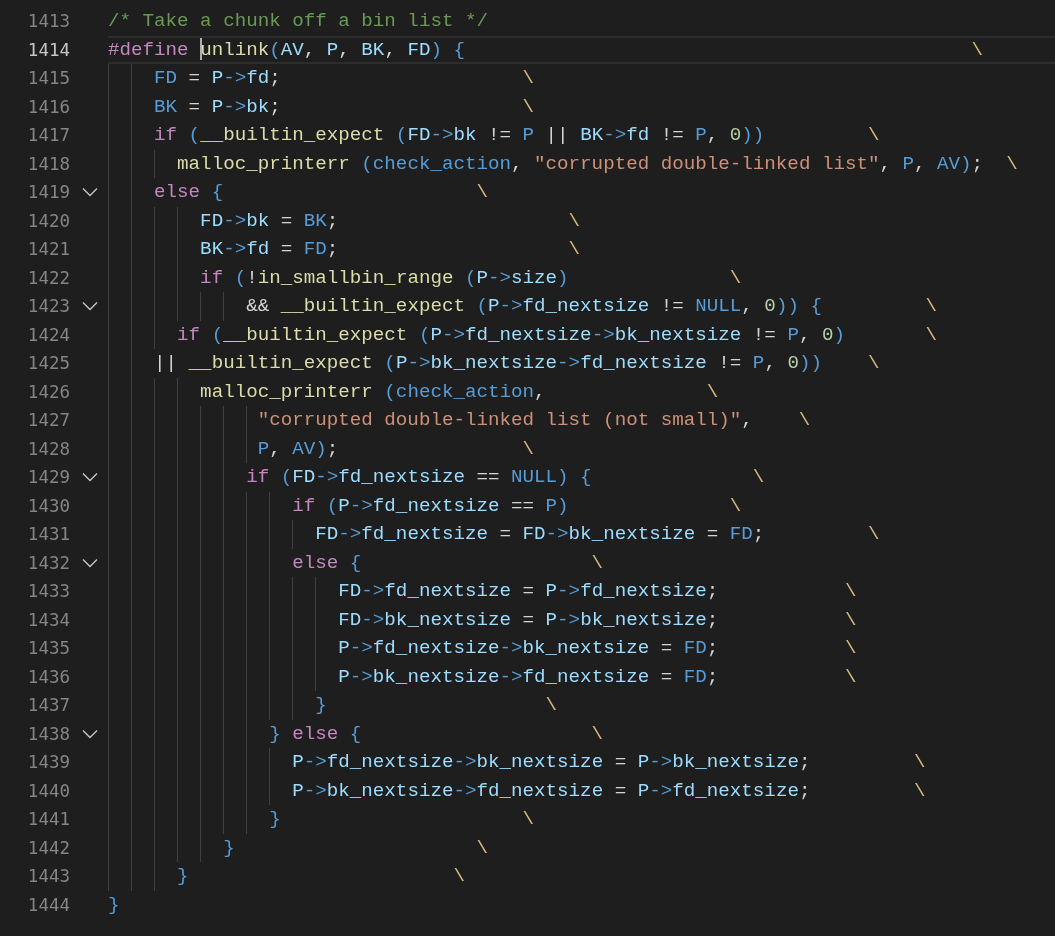  Describe the element at coordinates (48, 705) in the screenshot. I see `line-number: 1437` at that location.